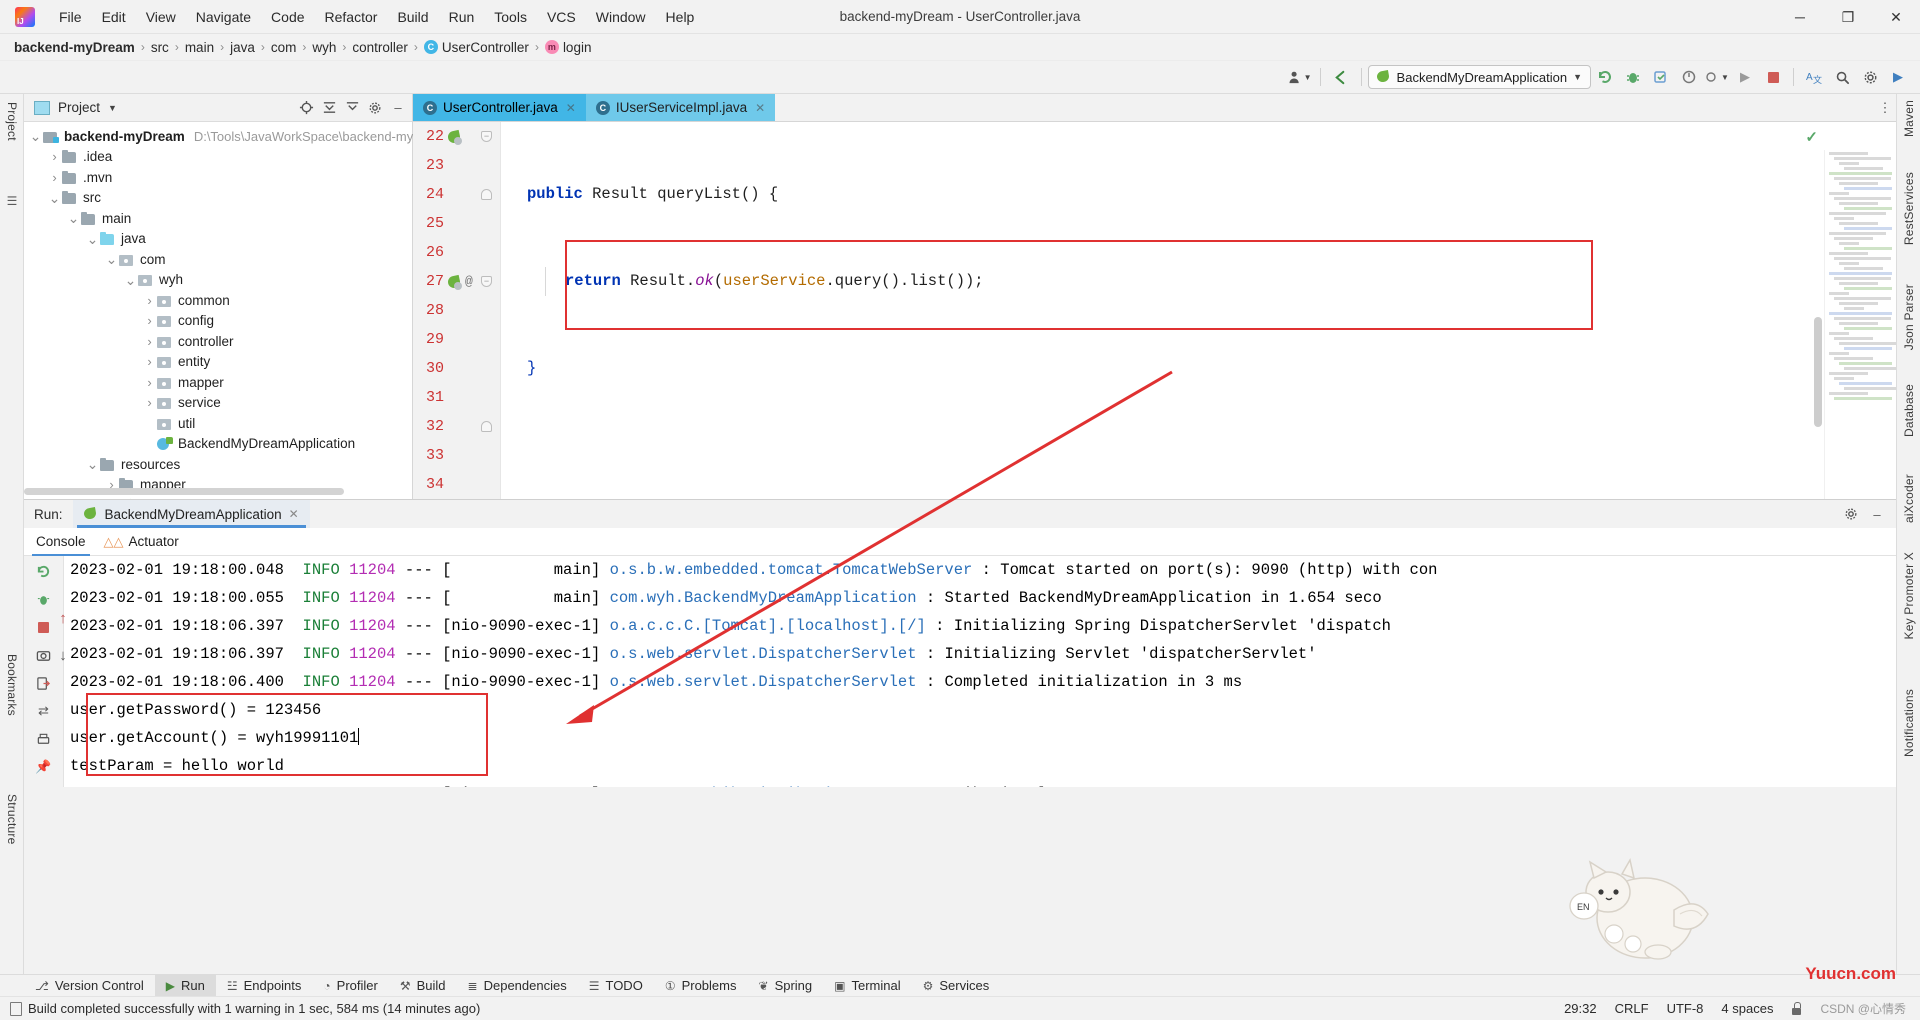 The width and height of the screenshot is (1920, 1020). What do you see at coordinates (456, 339) in the screenshot?
I see `gutter-row-29: 29` at bounding box center [456, 339].